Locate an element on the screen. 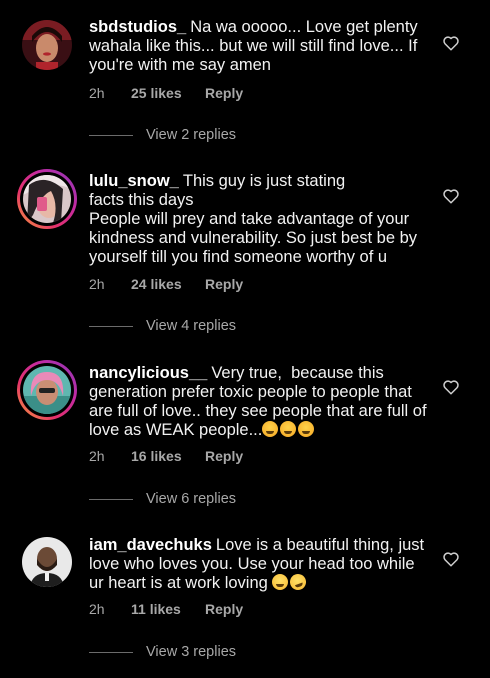 Image resolution: width=490 pixels, height=678 pixels. comment-meta: 2h 25 likes Reply is located at coordinates (166, 93).